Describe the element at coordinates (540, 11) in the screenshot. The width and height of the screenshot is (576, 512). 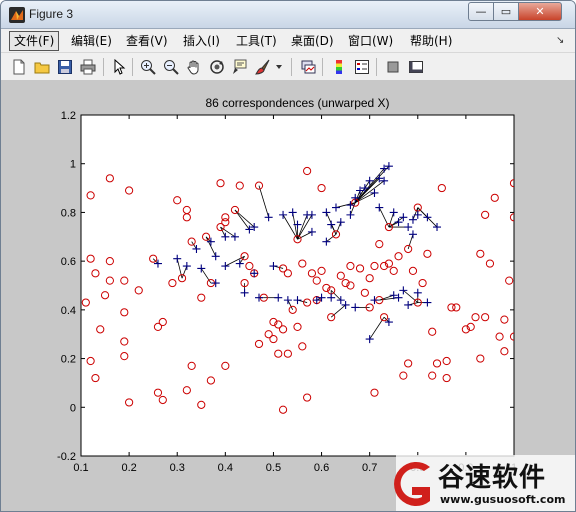
I see `close-button: ✕` at that location.